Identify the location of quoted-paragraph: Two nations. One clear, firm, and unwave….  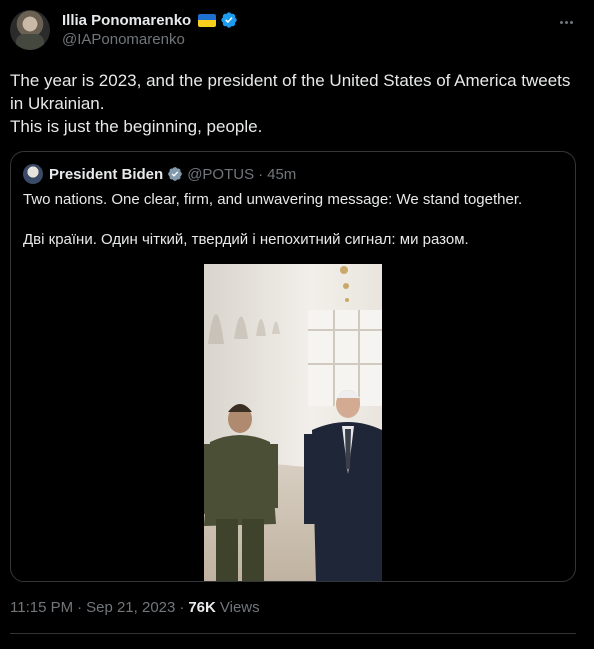
(273, 199).